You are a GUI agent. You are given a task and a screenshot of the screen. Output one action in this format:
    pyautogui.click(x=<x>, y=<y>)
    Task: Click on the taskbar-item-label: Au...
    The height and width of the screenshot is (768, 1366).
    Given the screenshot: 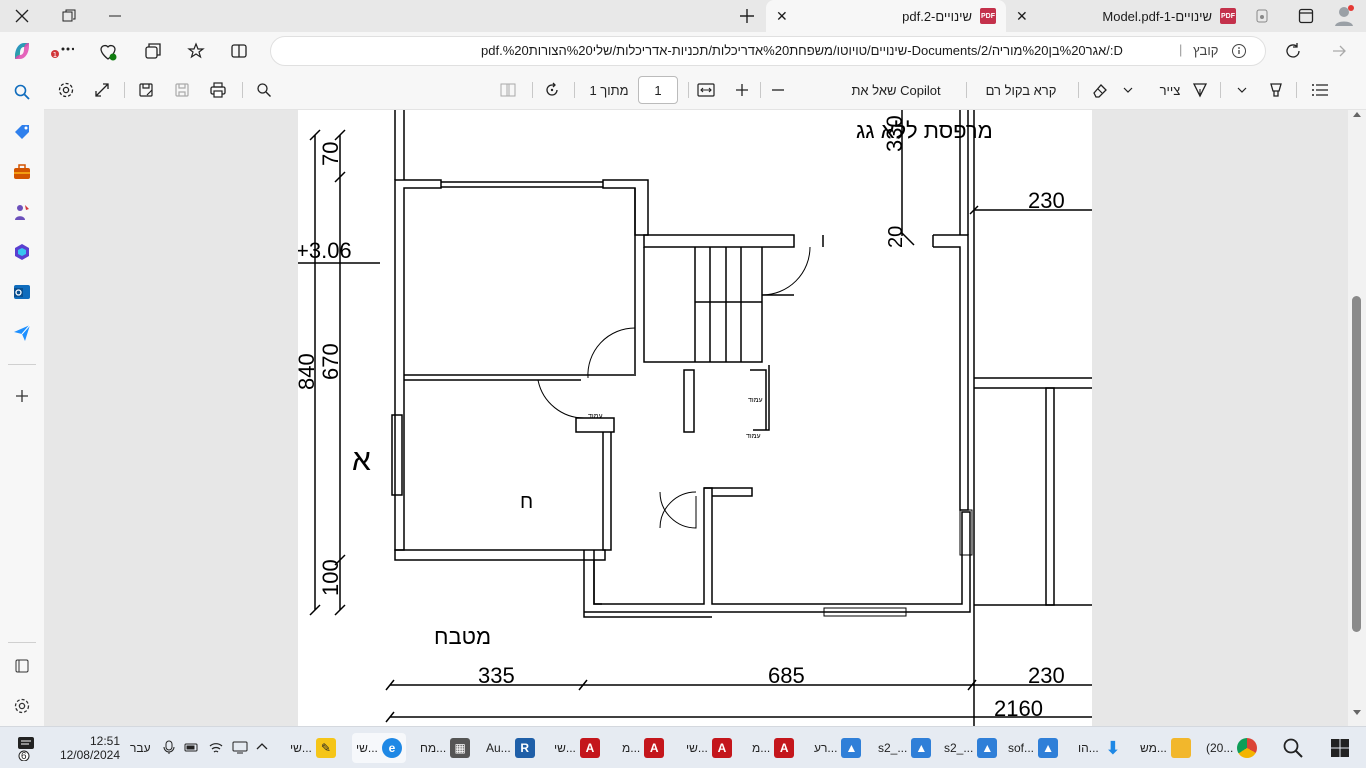 What is the action you would take?
    pyautogui.click(x=498, y=748)
    